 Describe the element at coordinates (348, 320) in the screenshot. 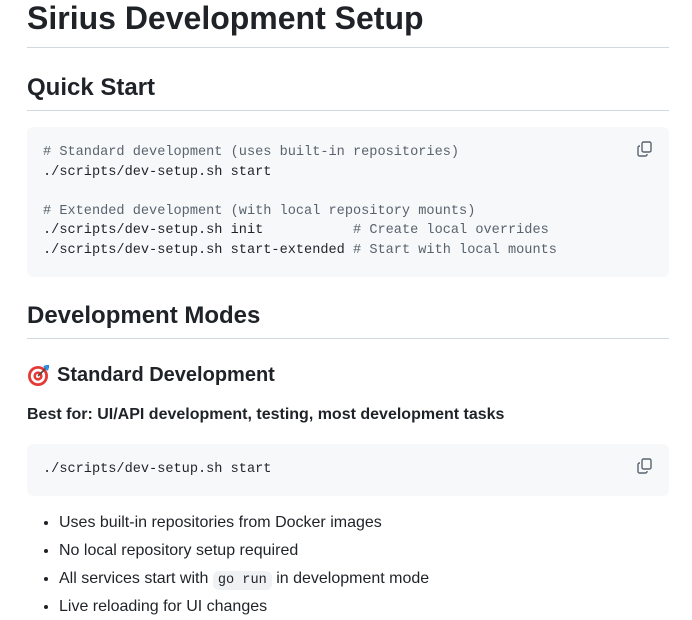

I see `development-modes-heading: Development Modes` at that location.